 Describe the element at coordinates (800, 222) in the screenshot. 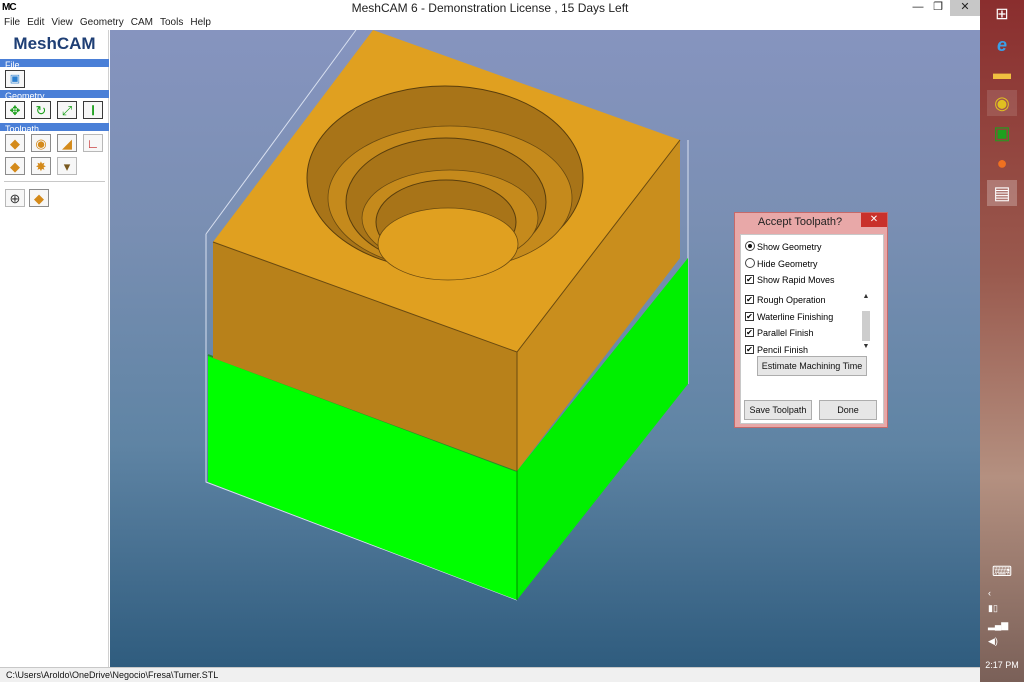

I see `dialog-title: Accept Toolpath?` at that location.